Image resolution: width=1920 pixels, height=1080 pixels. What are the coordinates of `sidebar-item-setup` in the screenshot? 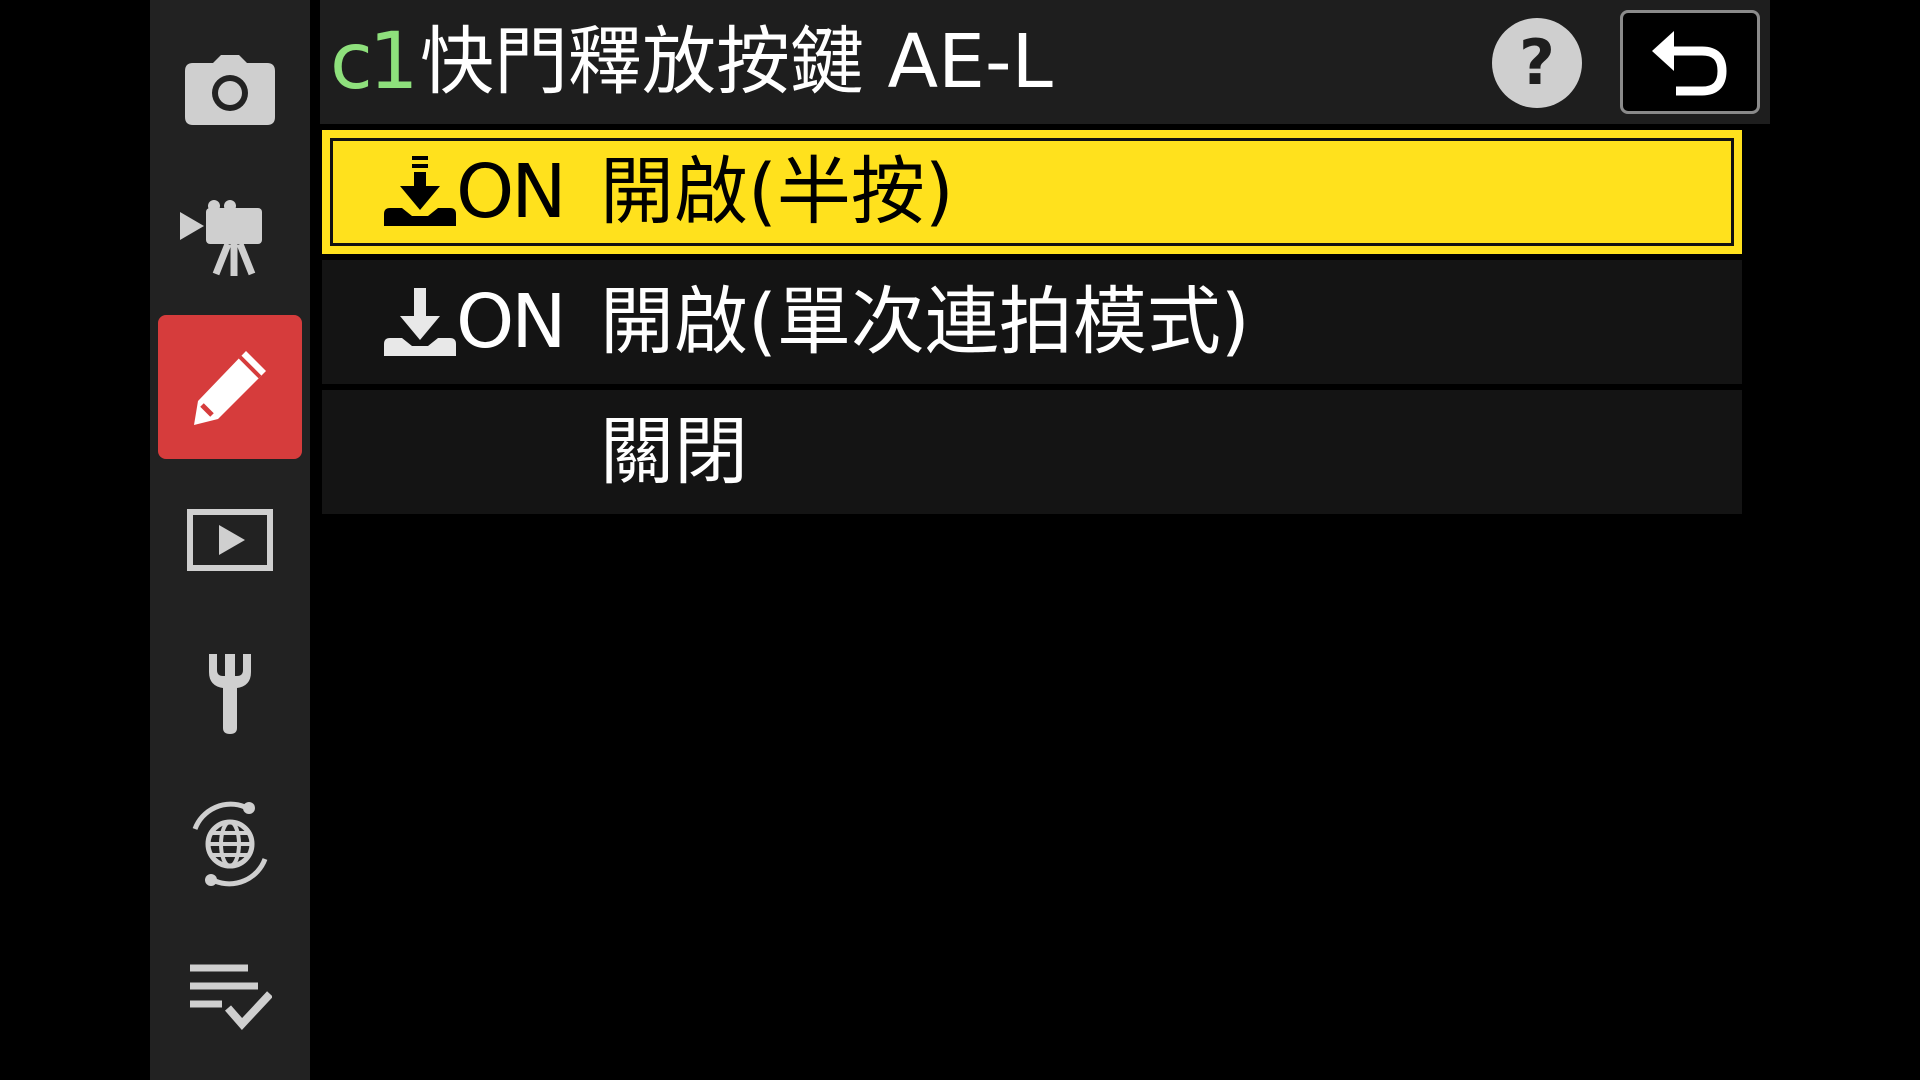 It's located at (230, 692).